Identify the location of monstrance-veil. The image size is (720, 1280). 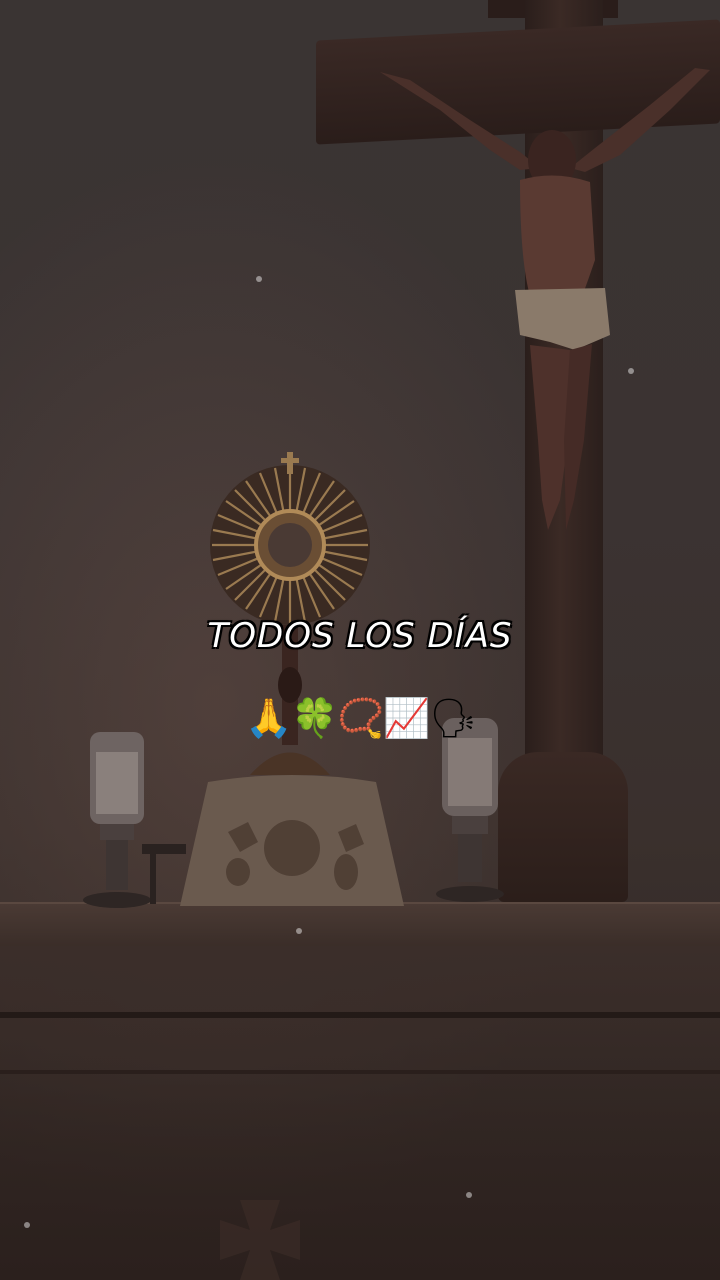
(292, 840).